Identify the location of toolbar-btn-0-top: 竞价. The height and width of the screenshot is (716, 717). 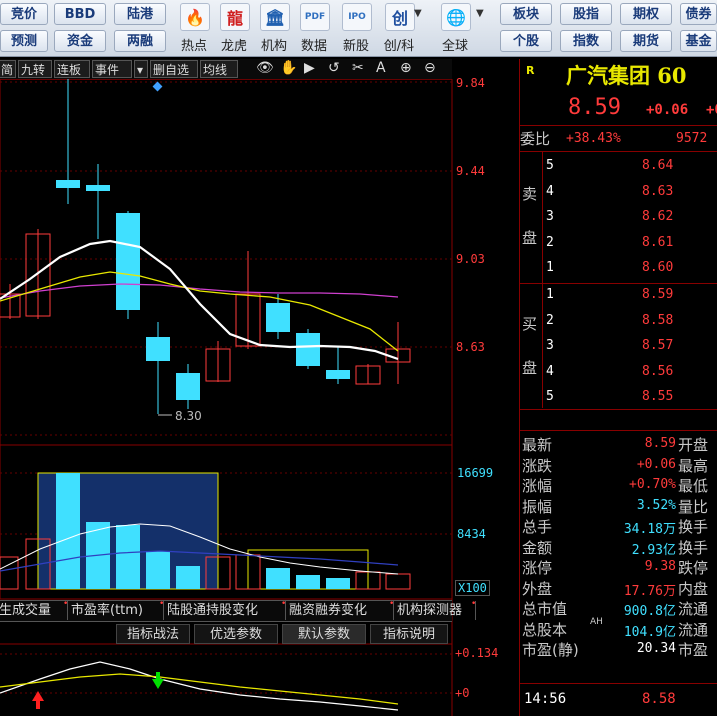
(24, 14).